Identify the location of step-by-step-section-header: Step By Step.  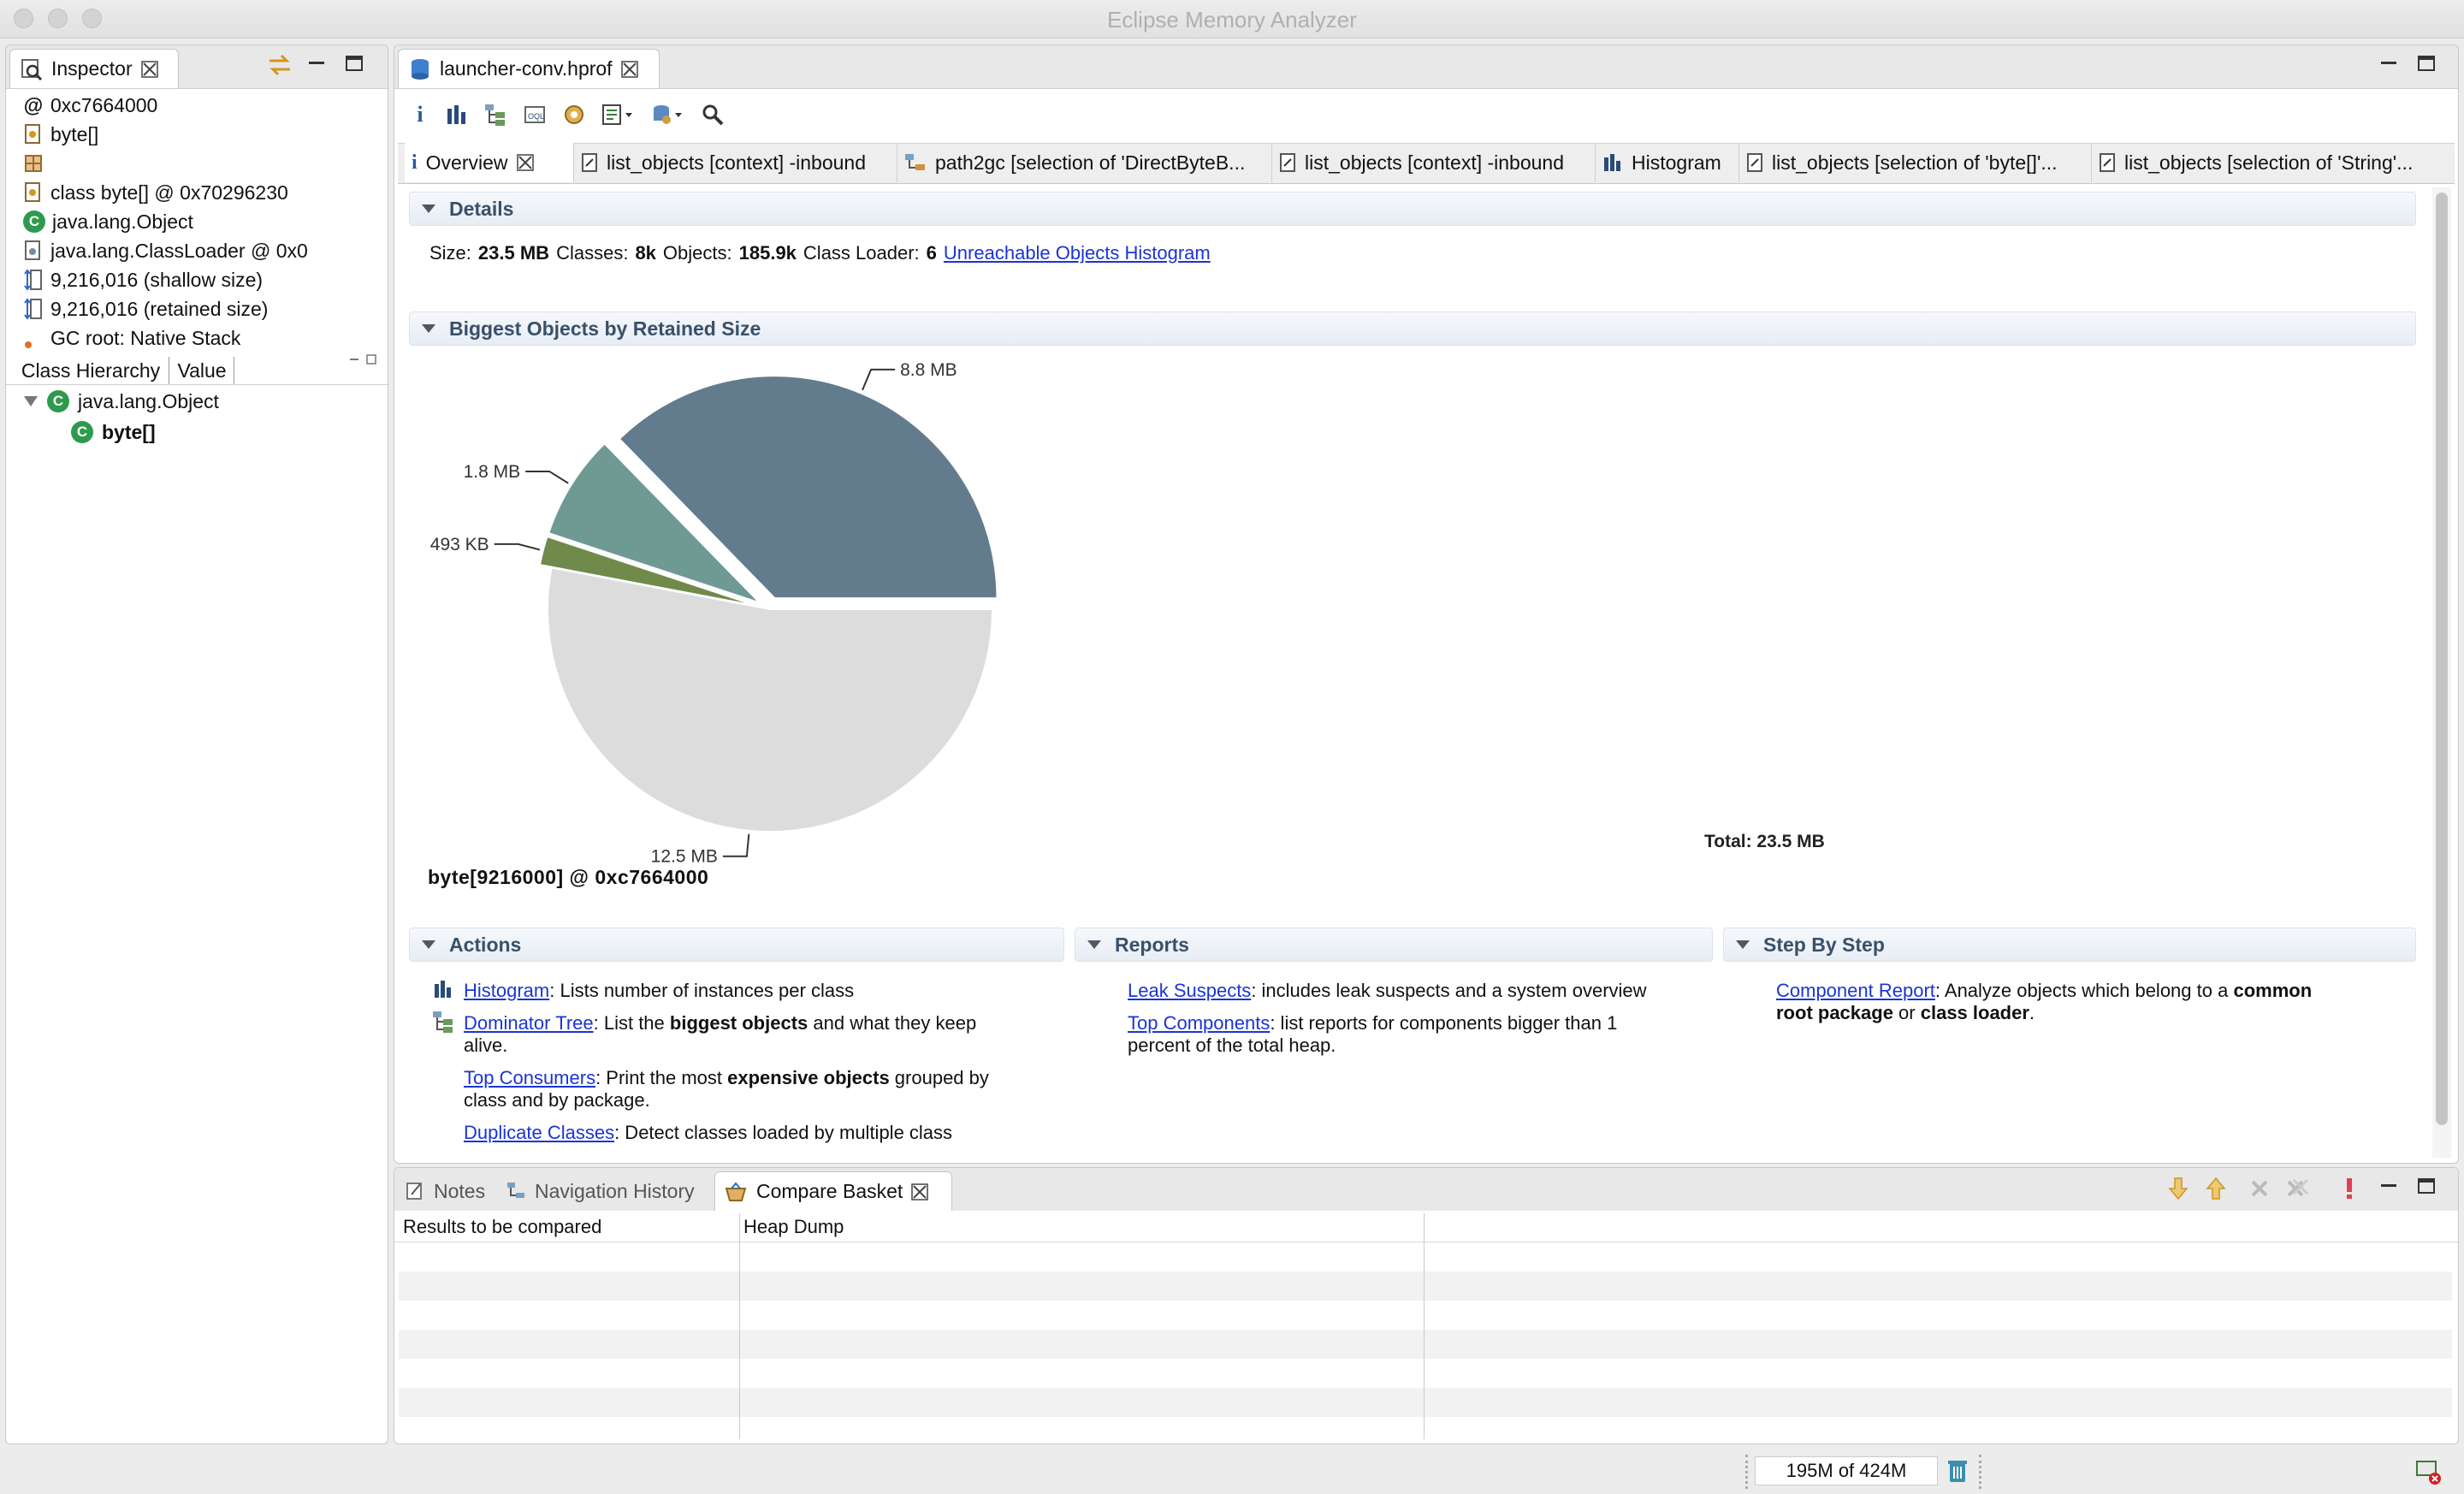
(2069, 945).